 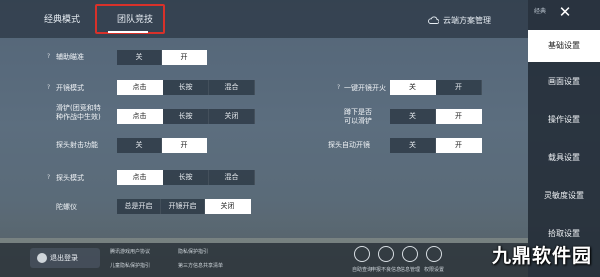 I want to click on sidebar-item-sensitivity: 灵敏度设置, so click(x=564, y=196).